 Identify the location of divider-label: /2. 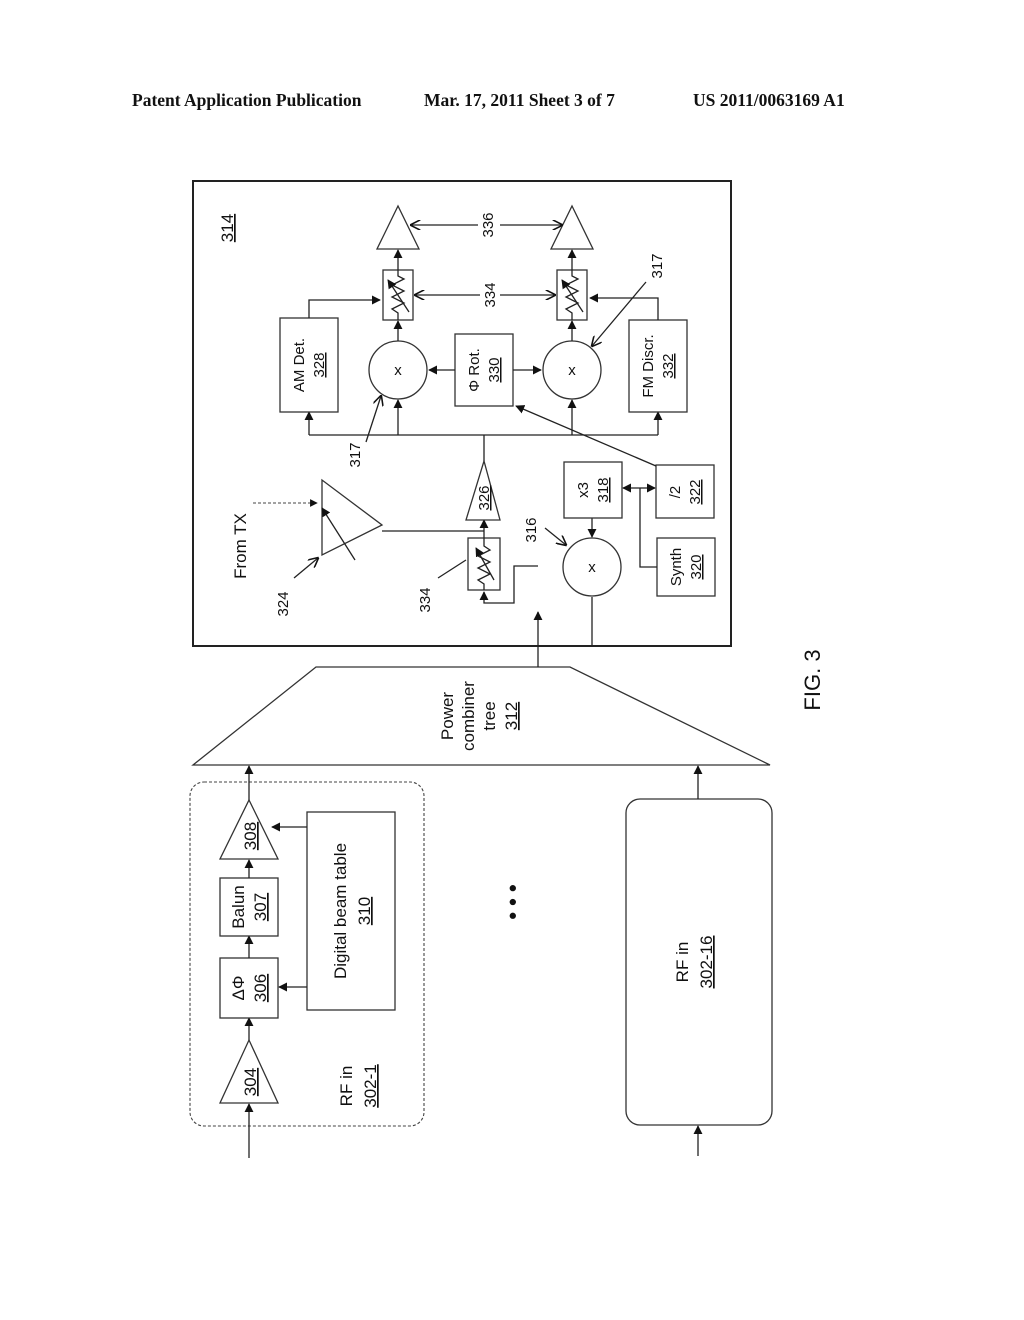
(675, 492).